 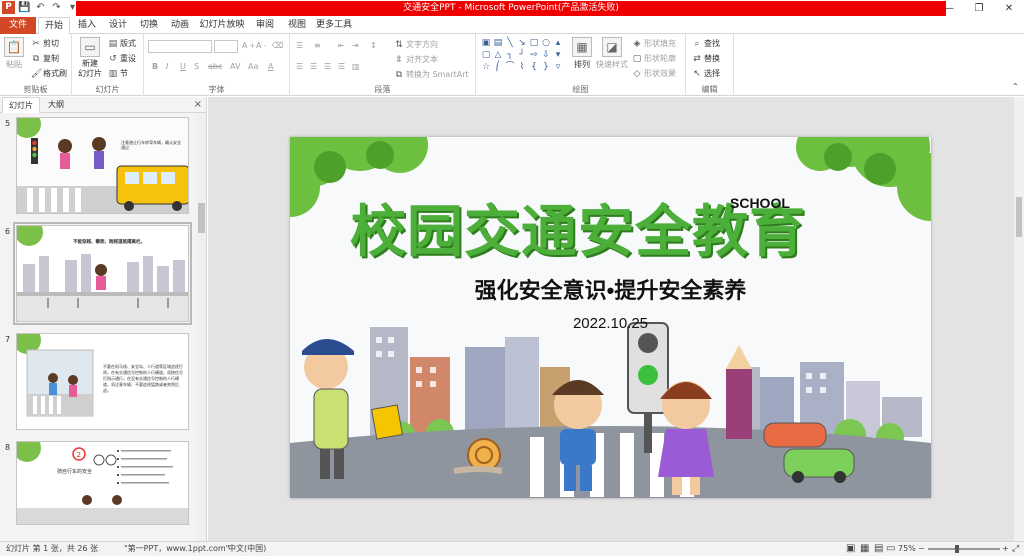 I want to click on gallery-more-icon: ▿, so click(x=558, y=67).